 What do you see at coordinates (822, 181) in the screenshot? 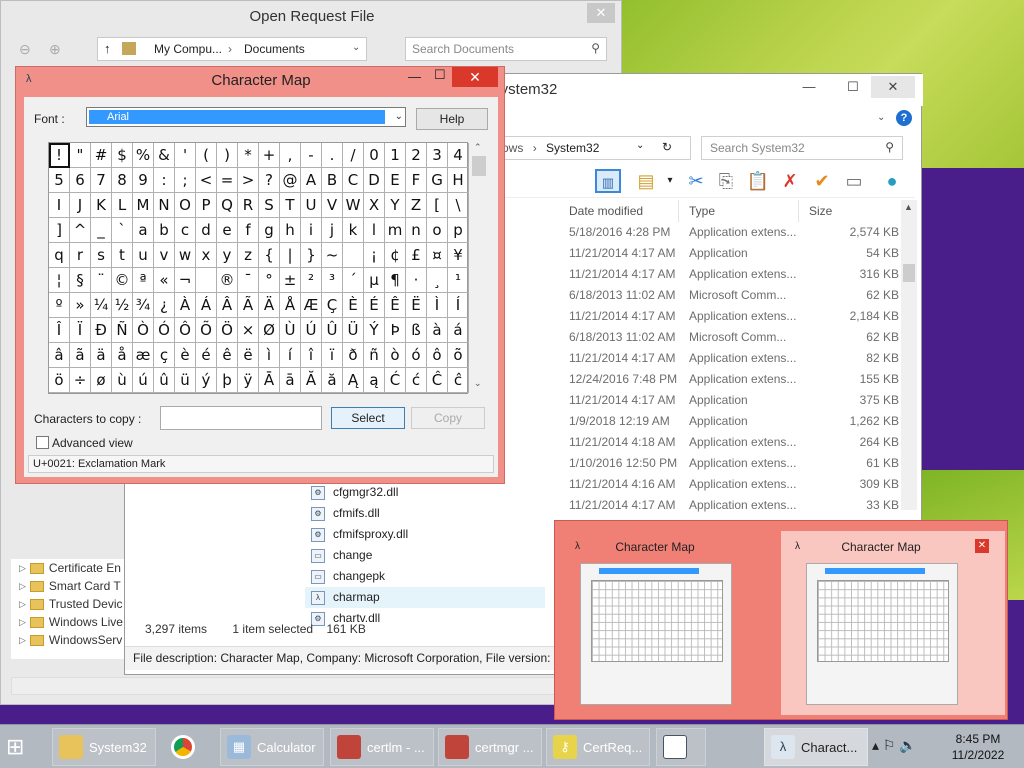
I see `checkmark-icon: ✔` at bounding box center [822, 181].